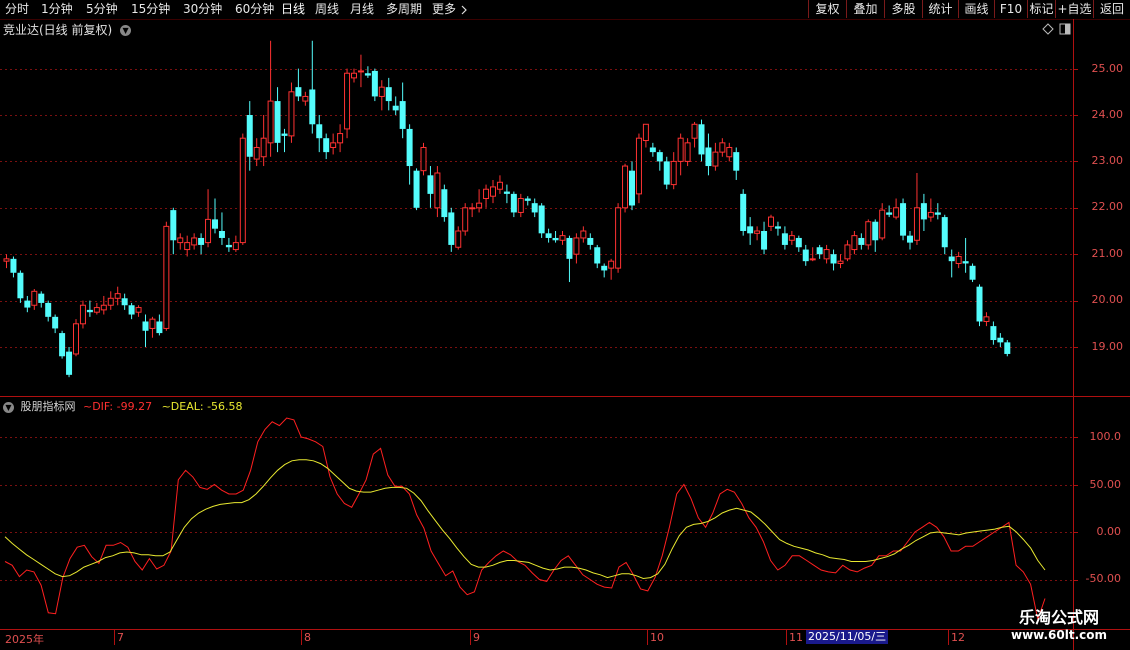 Image resolution: width=1130 pixels, height=650 pixels. Describe the element at coordinates (1048, 29) in the screenshot. I see `diamond-icon` at that location.